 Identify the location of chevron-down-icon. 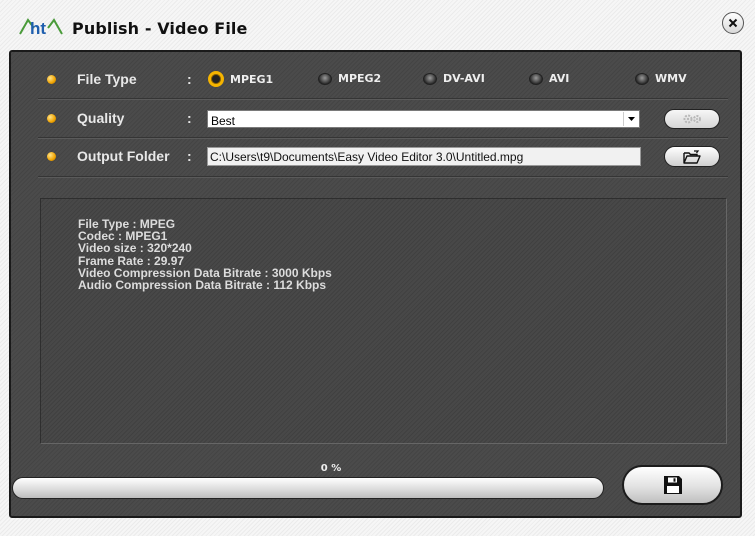
(630, 119).